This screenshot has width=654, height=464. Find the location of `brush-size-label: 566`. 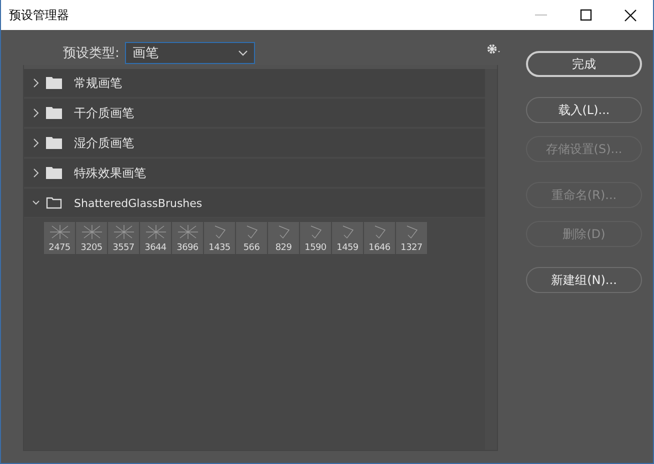

brush-size-label: 566 is located at coordinates (251, 248).